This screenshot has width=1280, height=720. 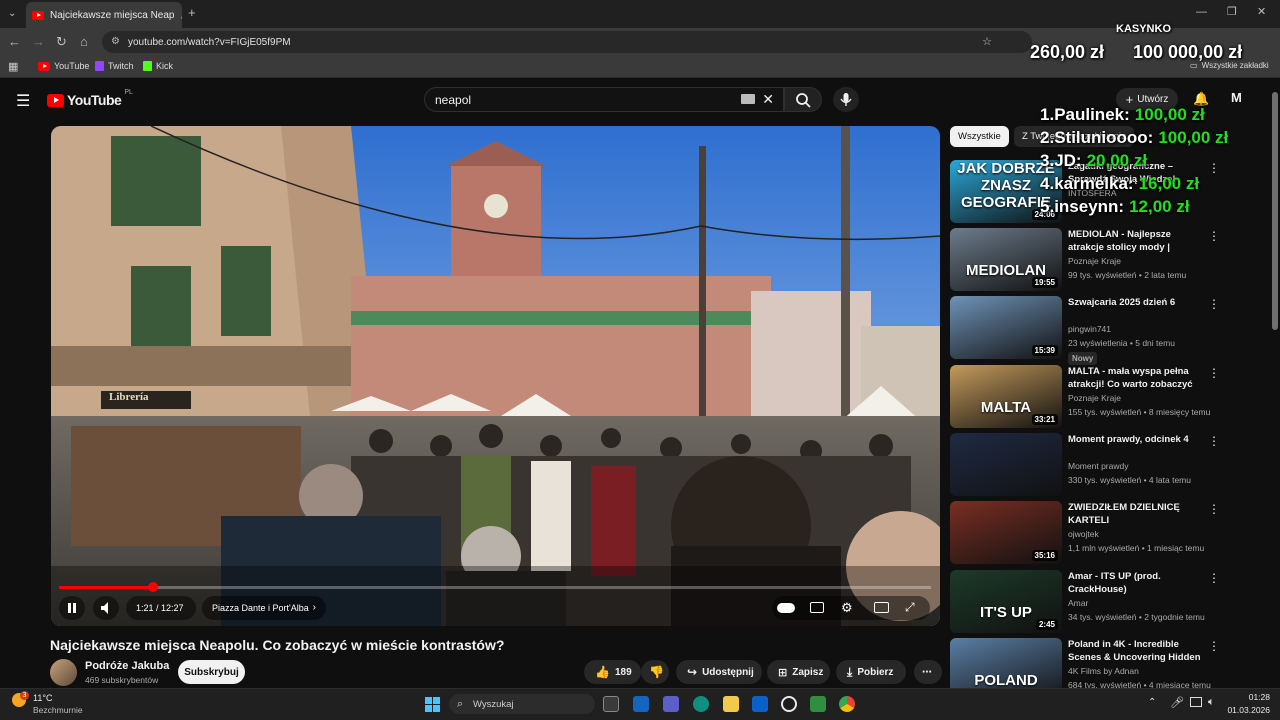 What do you see at coordinates (1006, 396) in the screenshot?
I see `recommendation-thumbnail: MALTA 33:21` at bounding box center [1006, 396].